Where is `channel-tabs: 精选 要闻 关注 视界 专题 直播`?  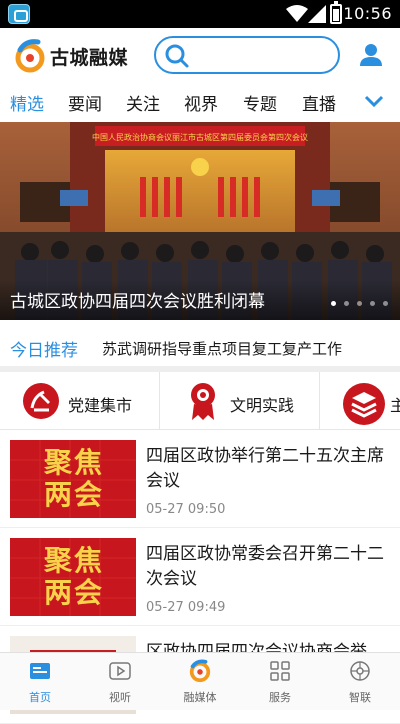 channel-tabs: 精选 要闻 关注 视界 专题 直播 is located at coordinates (200, 103).